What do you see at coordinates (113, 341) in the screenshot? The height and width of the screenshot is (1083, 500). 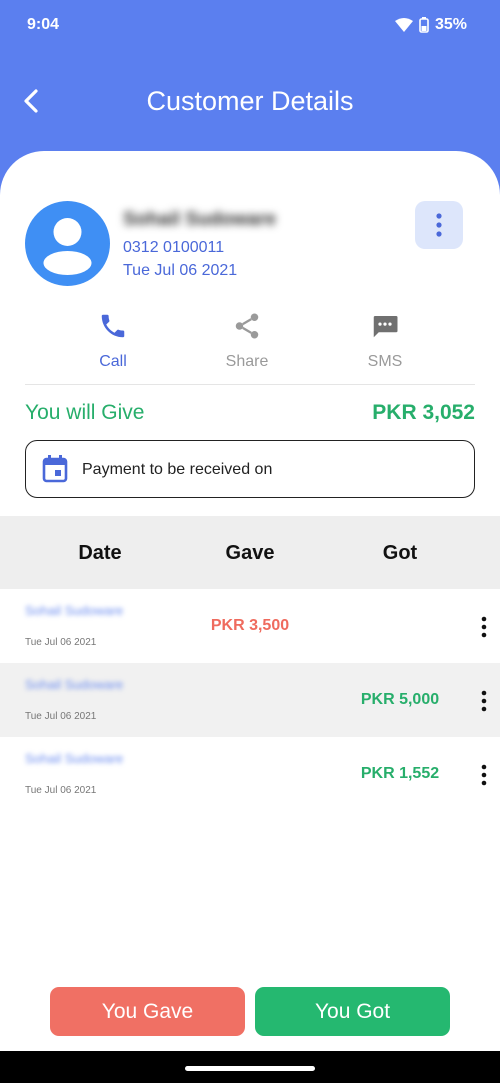 I see `call-button: Call` at bounding box center [113, 341].